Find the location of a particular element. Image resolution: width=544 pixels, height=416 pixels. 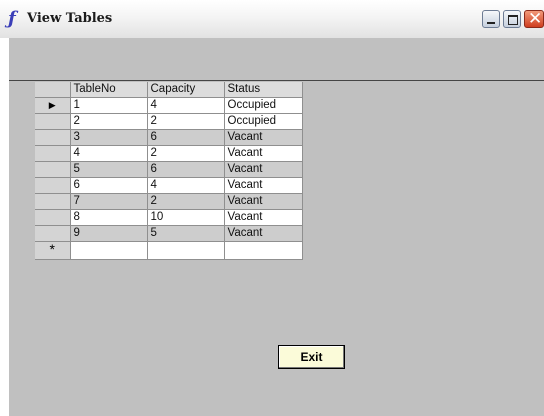

column-header-status: Status is located at coordinates (263, 90).